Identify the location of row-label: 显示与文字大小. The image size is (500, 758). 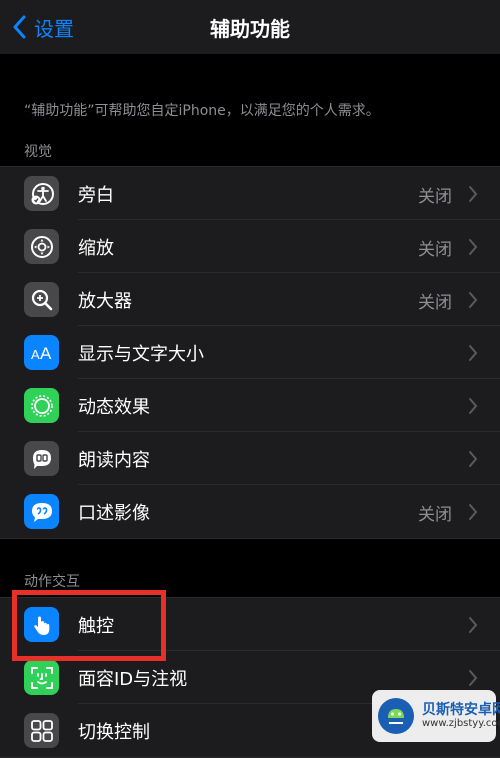
(141, 354).